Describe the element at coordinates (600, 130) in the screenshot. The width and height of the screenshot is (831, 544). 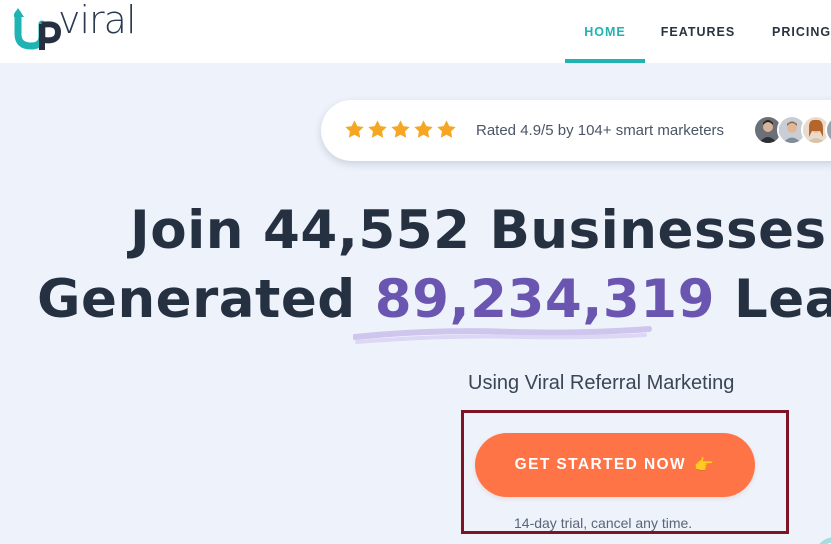
I see `rating-text: Rated 4.9/5 by 104+ smart marketers` at that location.